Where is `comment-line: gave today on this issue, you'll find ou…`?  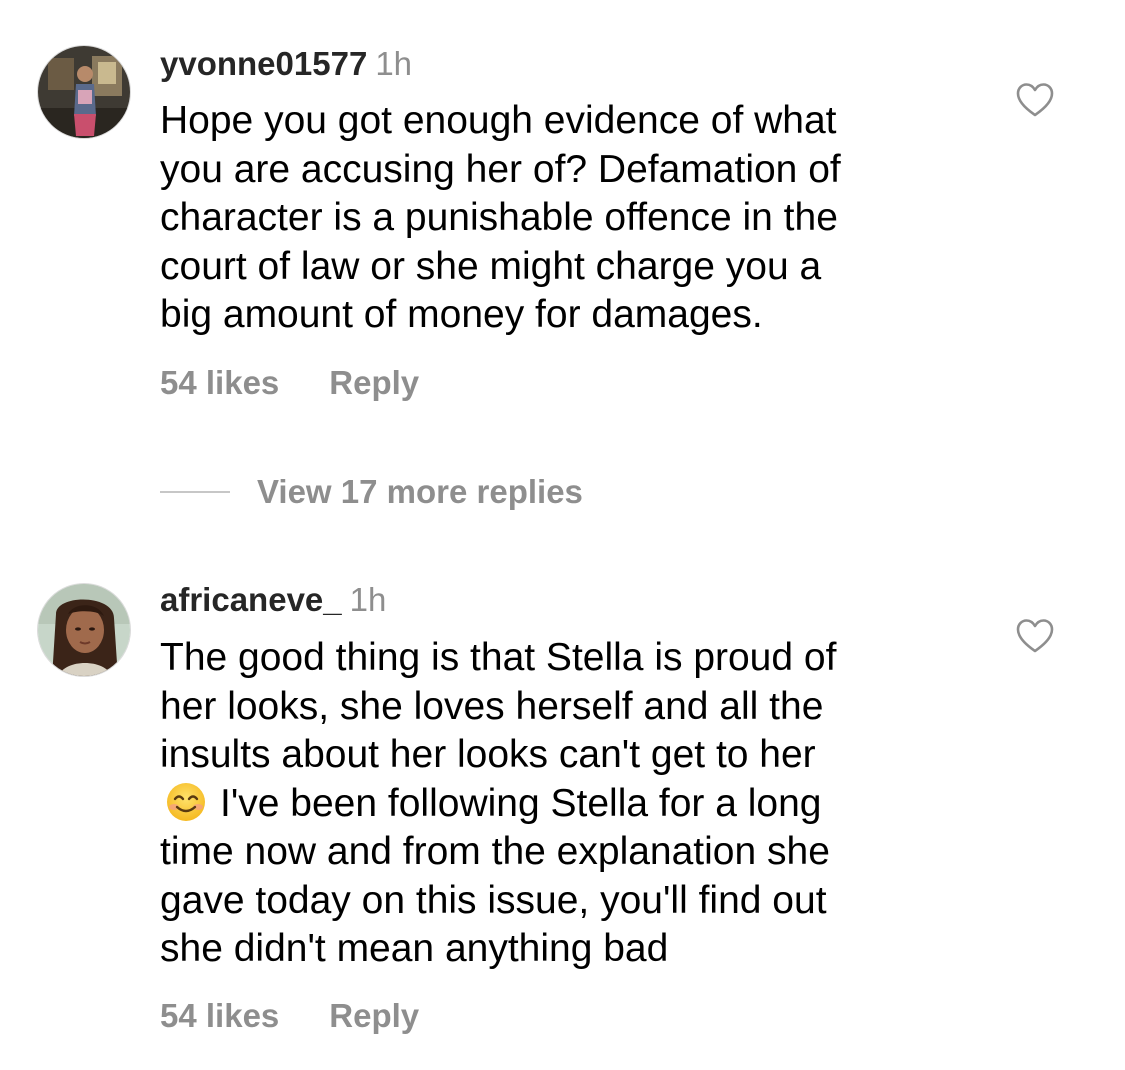
comment-line: gave today on this issue, you'll find ou… is located at coordinates (493, 900).